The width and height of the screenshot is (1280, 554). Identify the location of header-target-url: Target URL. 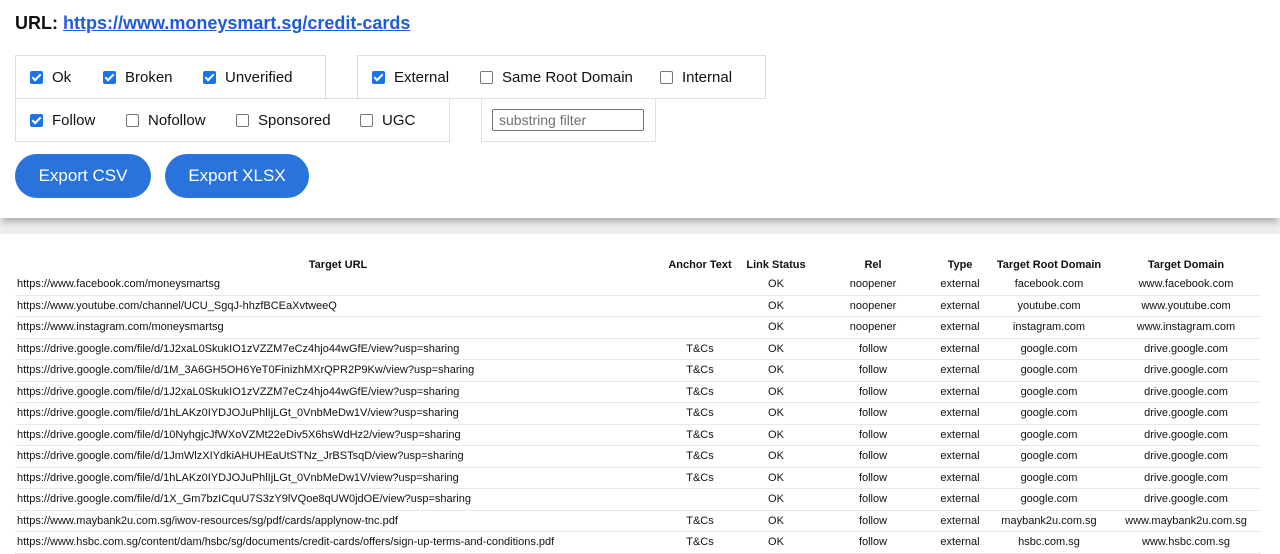
(338, 264).